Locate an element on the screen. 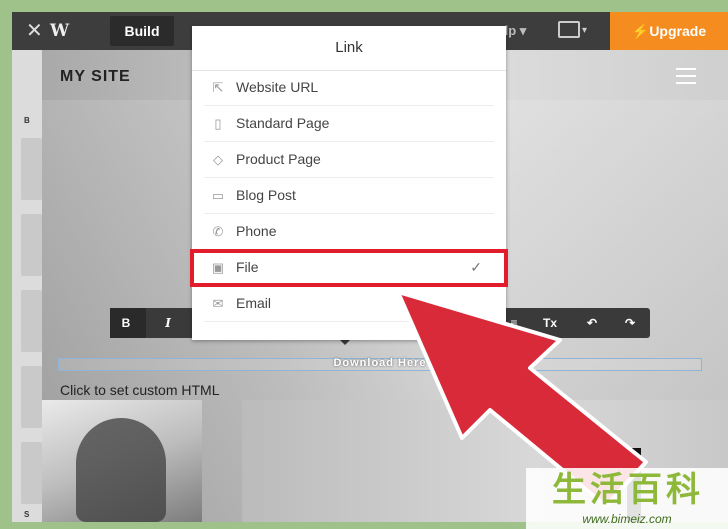 This screenshot has height=529, width=728. watermark-url: www.bimeiz.com is located at coordinates (627, 519).